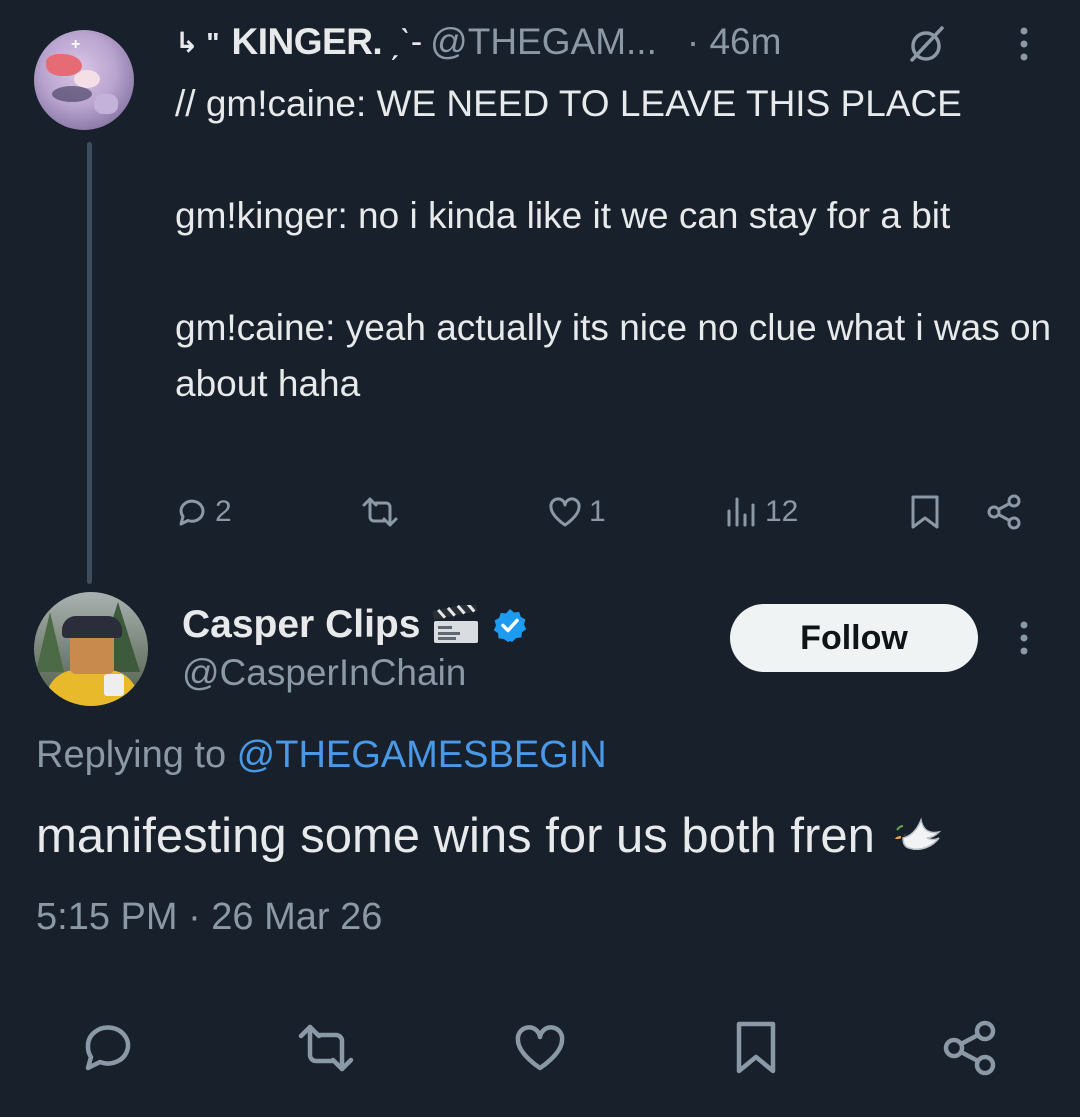 The width and height of the screenshot is (1080, 1117). I want to click on reply-button: 2, so click(203, 512).